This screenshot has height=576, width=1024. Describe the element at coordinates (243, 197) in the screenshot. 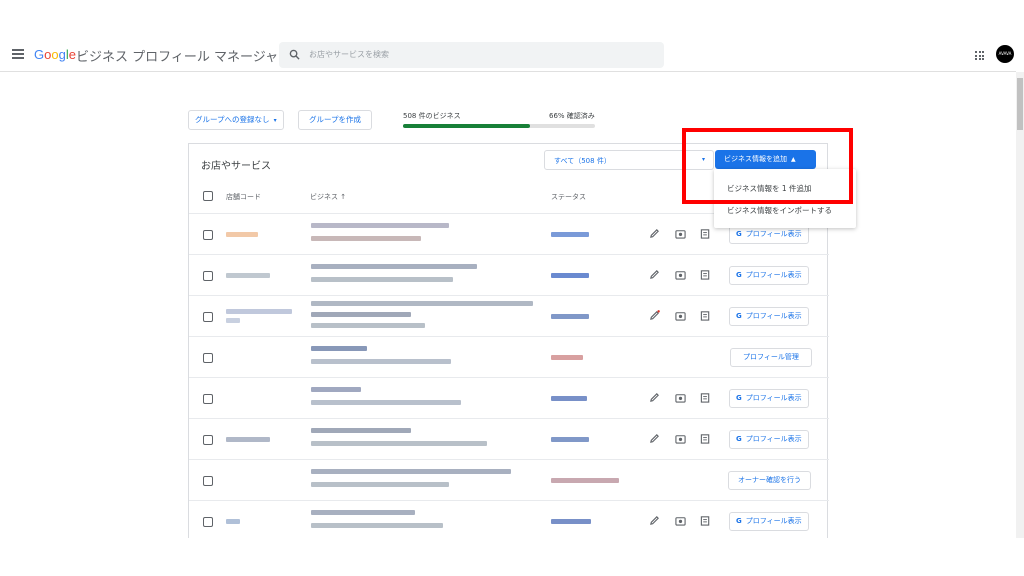

I see `column-header-store-code: 店舗コード` at that location.